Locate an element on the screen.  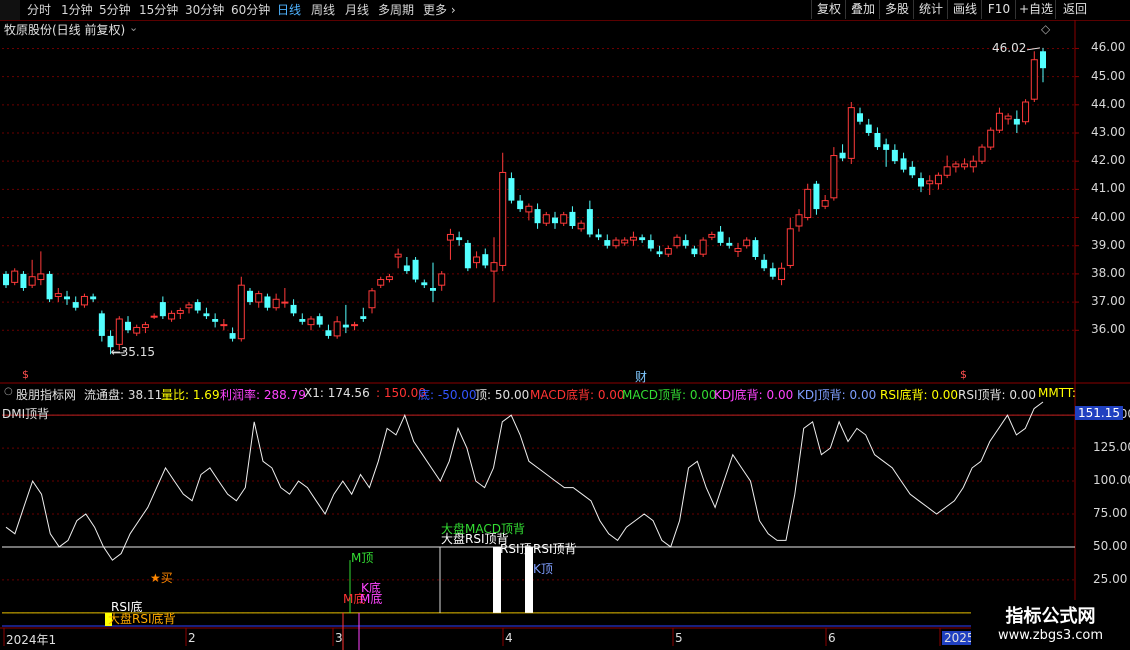
event-marker-right: $ is located at coordinates (963, 374).